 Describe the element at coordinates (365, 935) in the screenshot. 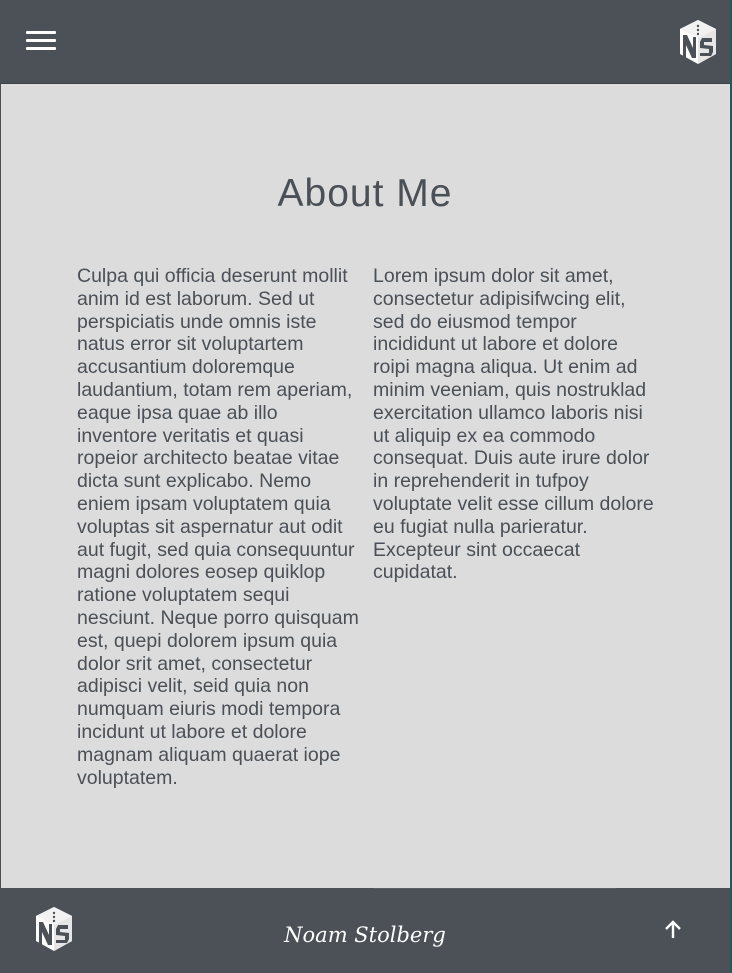

I see `signature-text: Noam Stolberg` at that location.